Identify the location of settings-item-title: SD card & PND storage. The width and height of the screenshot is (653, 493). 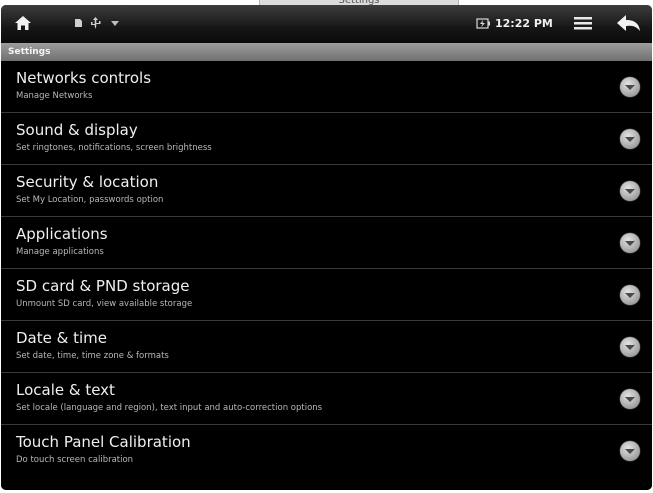
(103, 286).